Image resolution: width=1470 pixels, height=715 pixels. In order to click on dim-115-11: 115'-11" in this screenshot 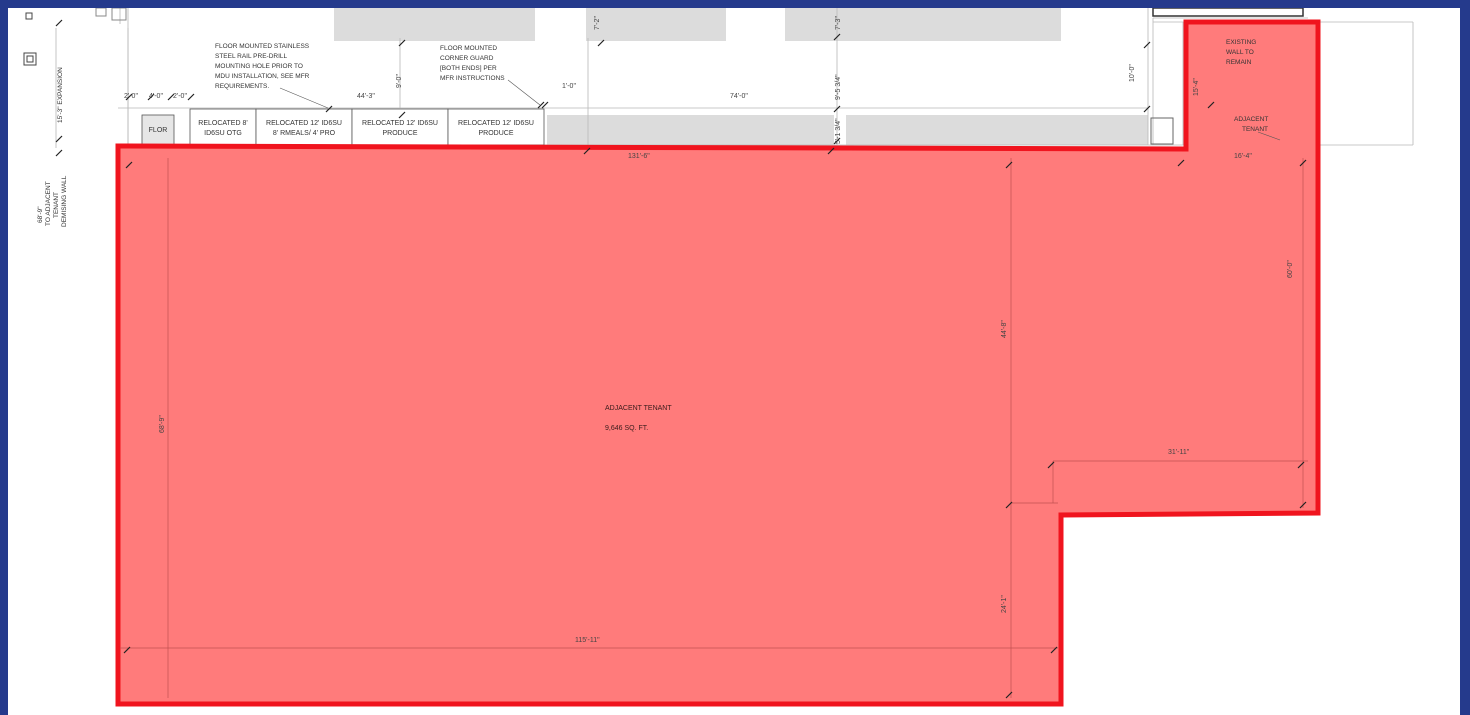, I will do `click(587, 640)`.